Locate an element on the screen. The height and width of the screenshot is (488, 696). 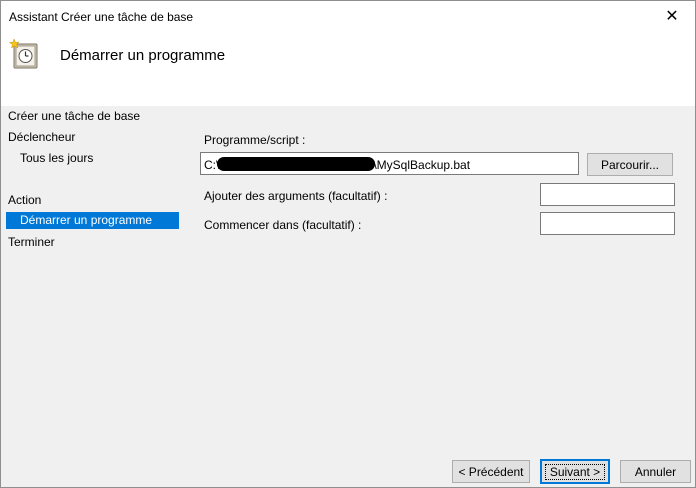
window-title: Assistant Créer une tâche de base is located at coordinates (101, 17).